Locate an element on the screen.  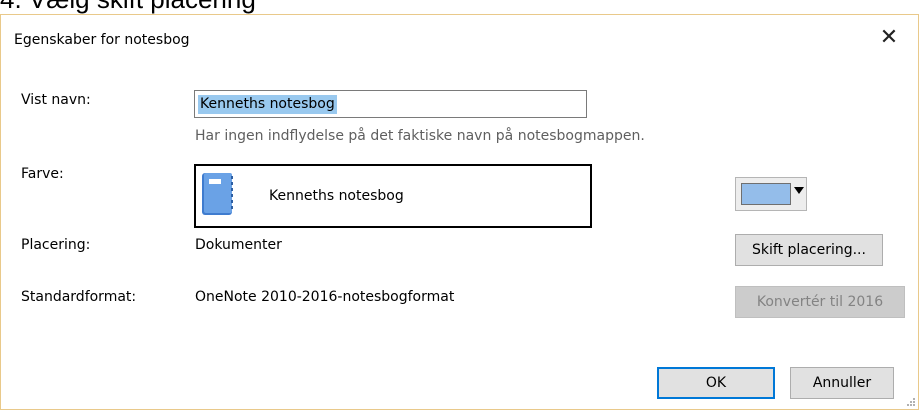
notebook-icon is located at coordinates (217, 194).